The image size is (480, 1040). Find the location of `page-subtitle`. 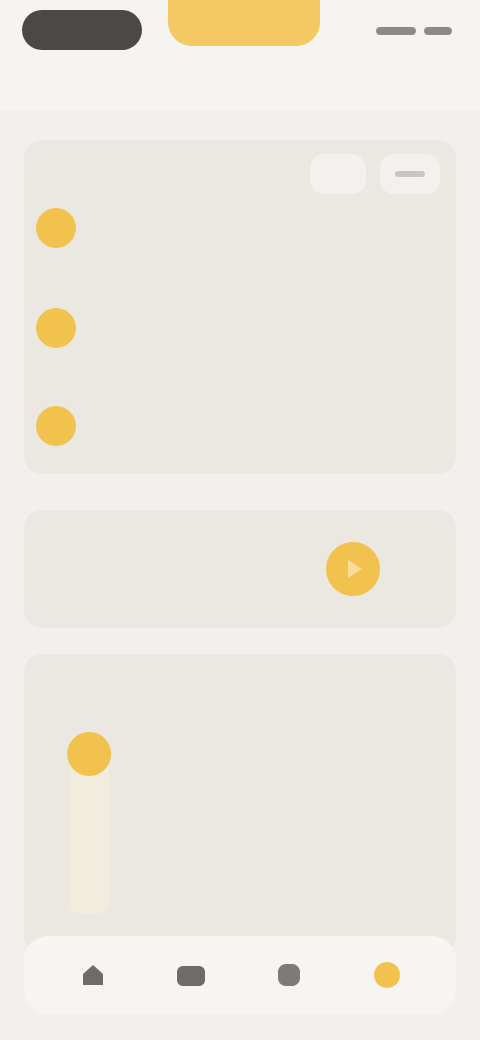

page-subtitle is located at coordinates (240, 84).